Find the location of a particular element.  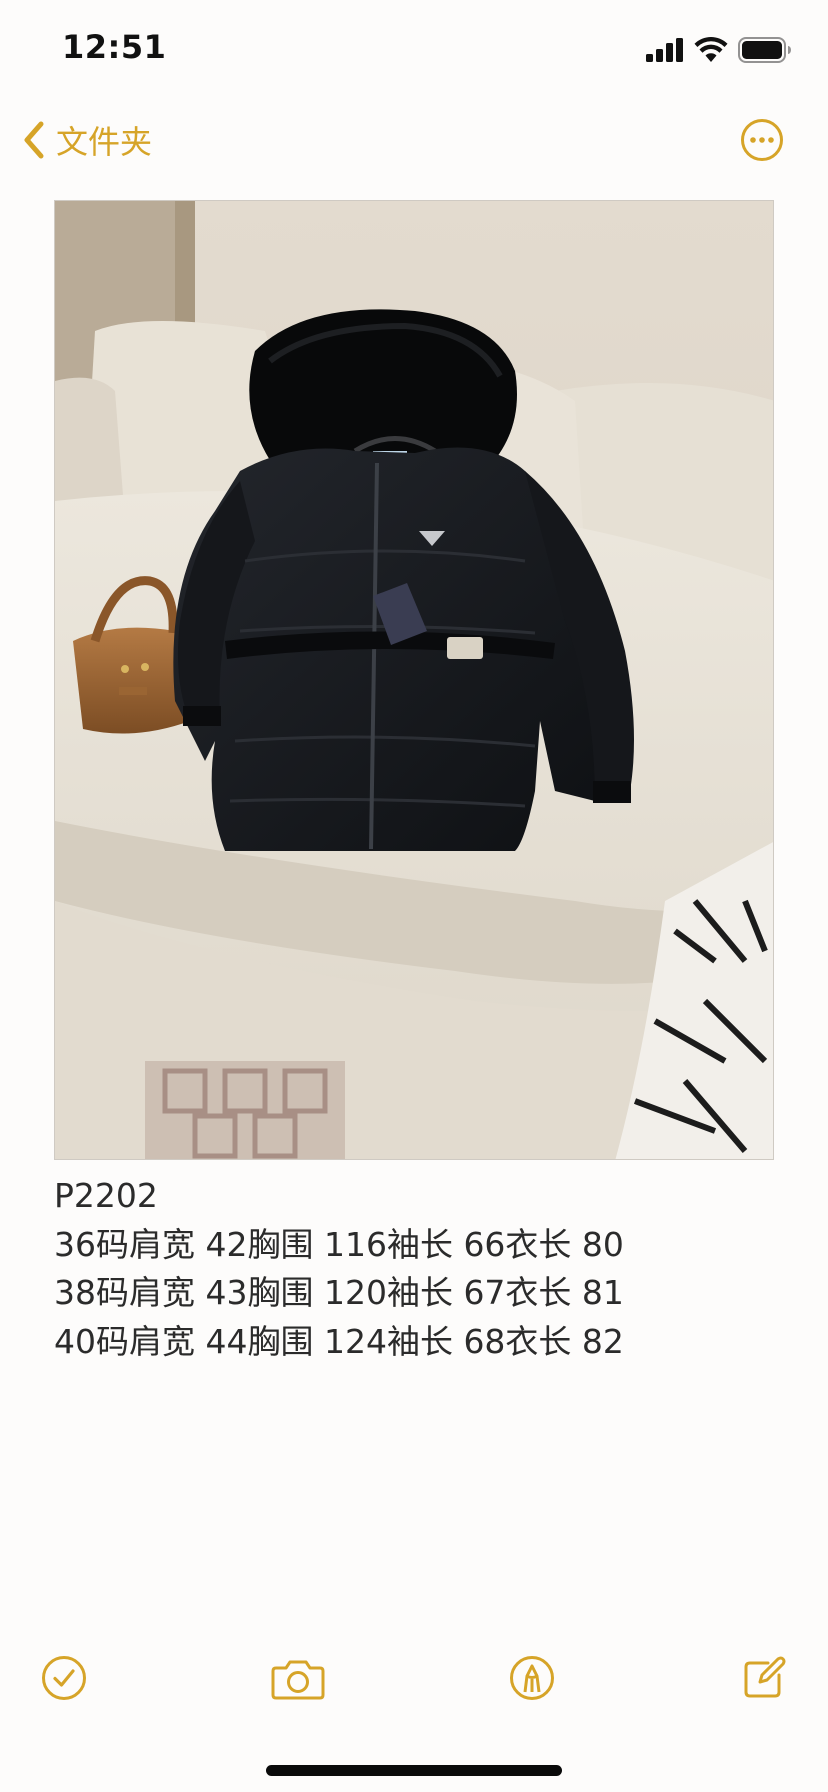

status-time: 12:51 is located at coordinates (114, 47).